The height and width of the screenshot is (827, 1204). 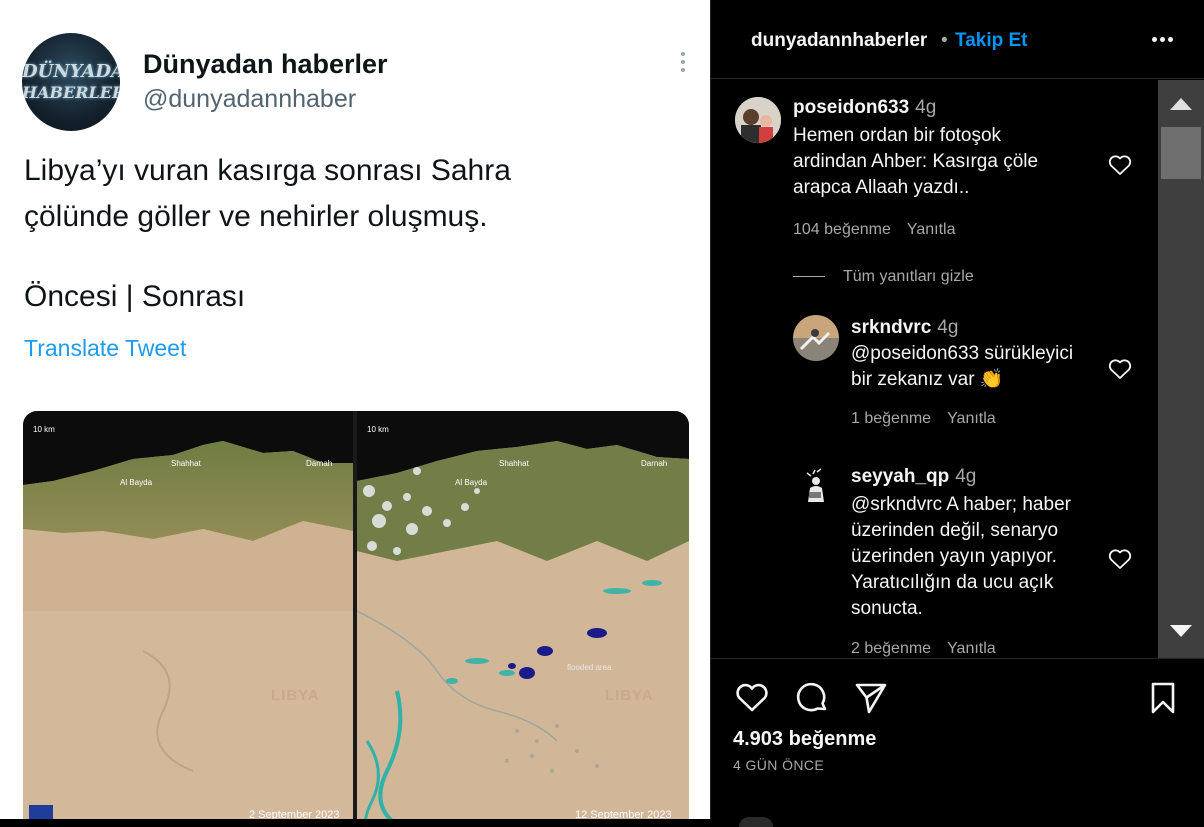 I want to click on eu-flag-icon, so click(x=41, y=812).